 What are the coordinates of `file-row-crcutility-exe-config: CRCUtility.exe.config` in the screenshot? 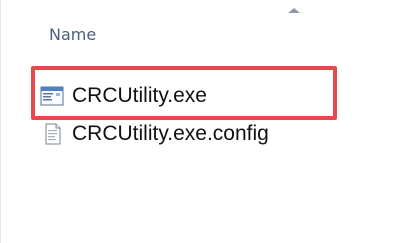 It's located at (190, 134).